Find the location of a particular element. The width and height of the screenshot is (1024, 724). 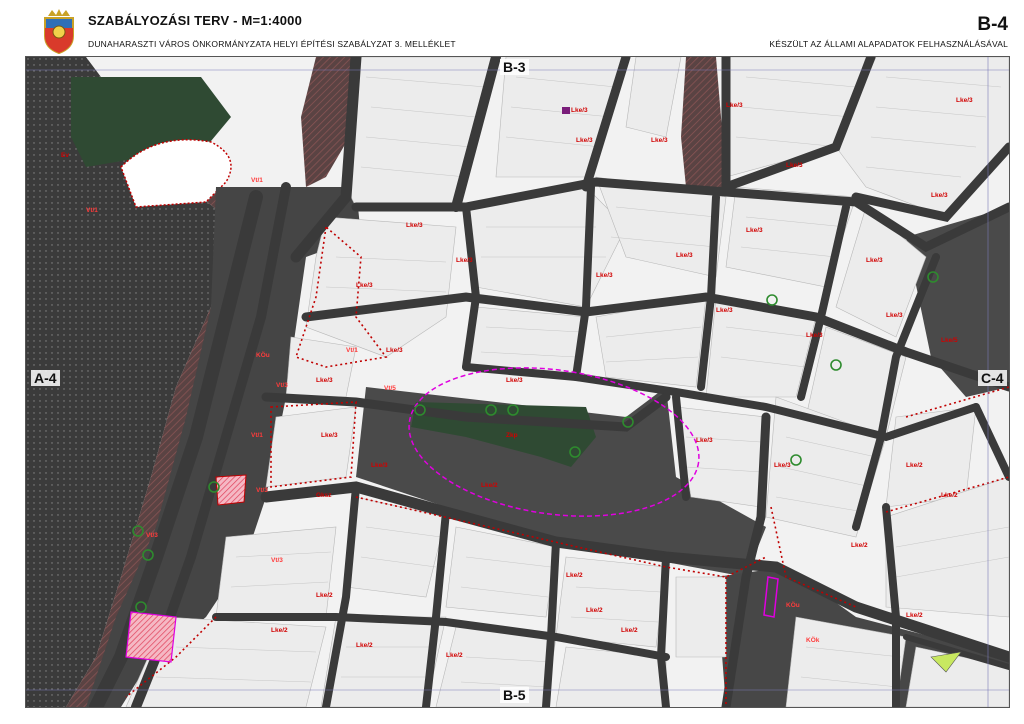

zone-label: Vt/5 is located at coordinates (390, 388).